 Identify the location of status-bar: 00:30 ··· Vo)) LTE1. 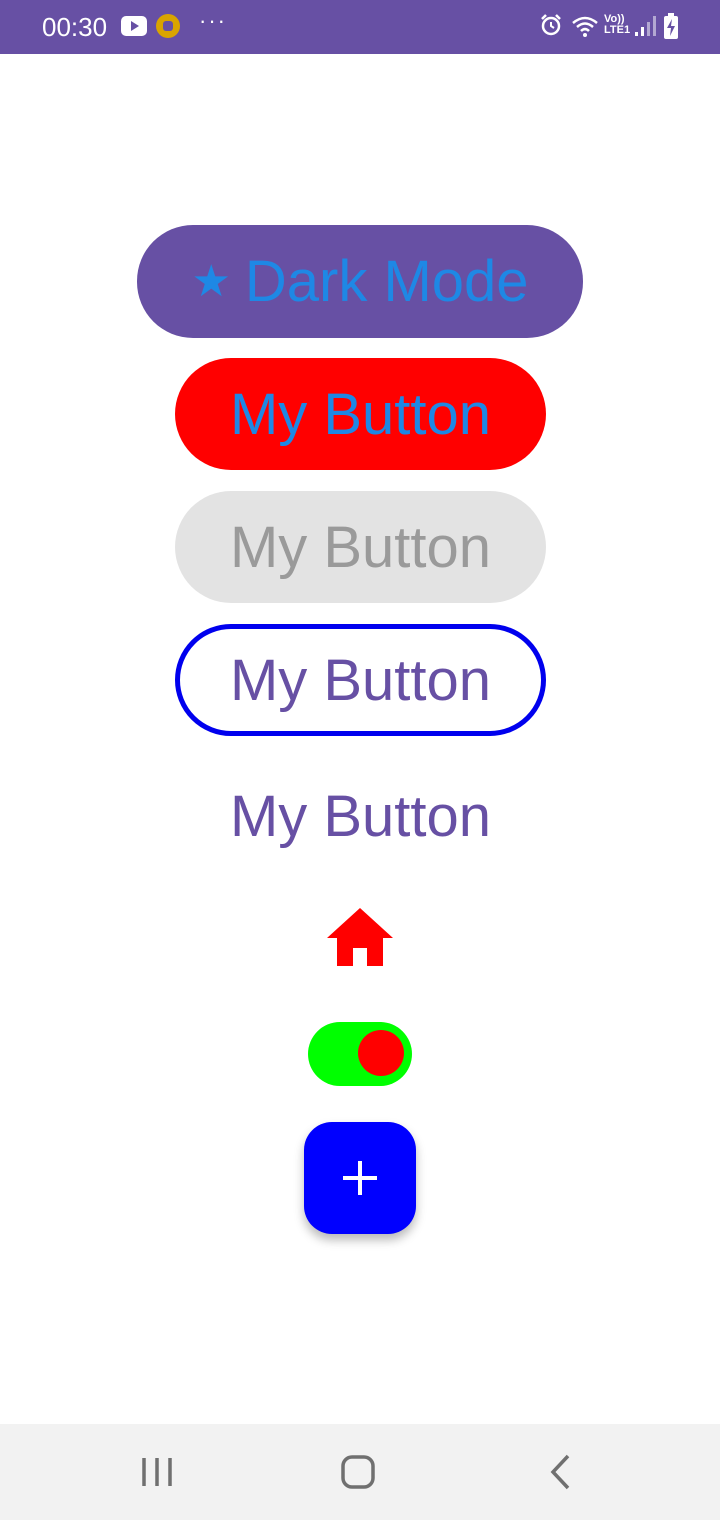
(360, 27).